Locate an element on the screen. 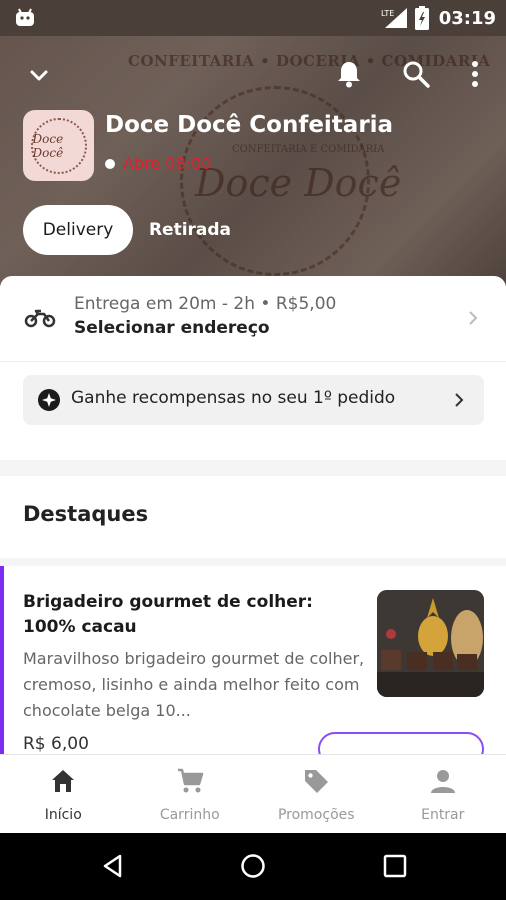 The height and width of the screenshot is (900, 506). section-spacer is located at coordinates (253, 468).